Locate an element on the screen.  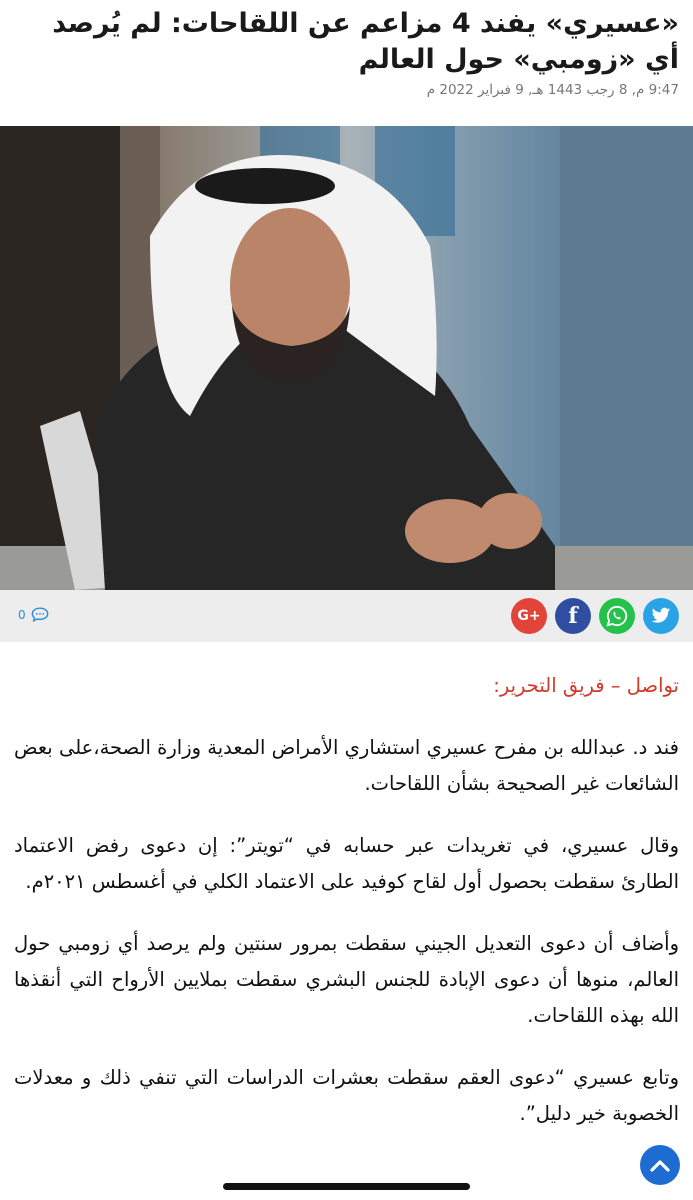
whatsapp-share-button is located at coordinates (617, 616).